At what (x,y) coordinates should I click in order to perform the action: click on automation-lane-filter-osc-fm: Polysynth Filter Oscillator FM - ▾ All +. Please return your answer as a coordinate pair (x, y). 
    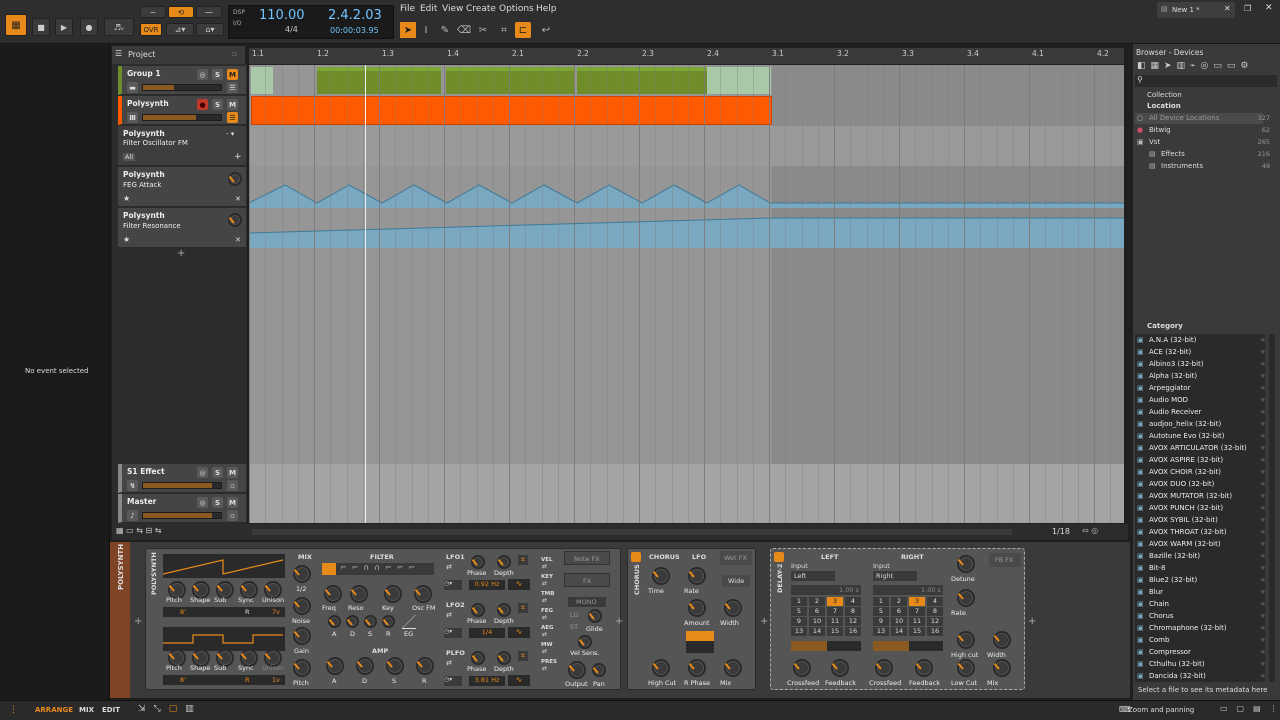
    Looking at the image, I should click on (182, 146).